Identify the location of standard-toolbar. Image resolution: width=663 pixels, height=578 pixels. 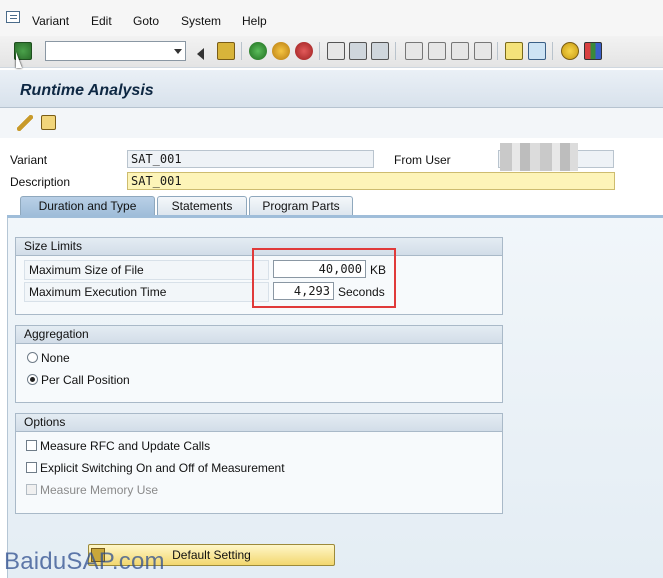
(331, 52).